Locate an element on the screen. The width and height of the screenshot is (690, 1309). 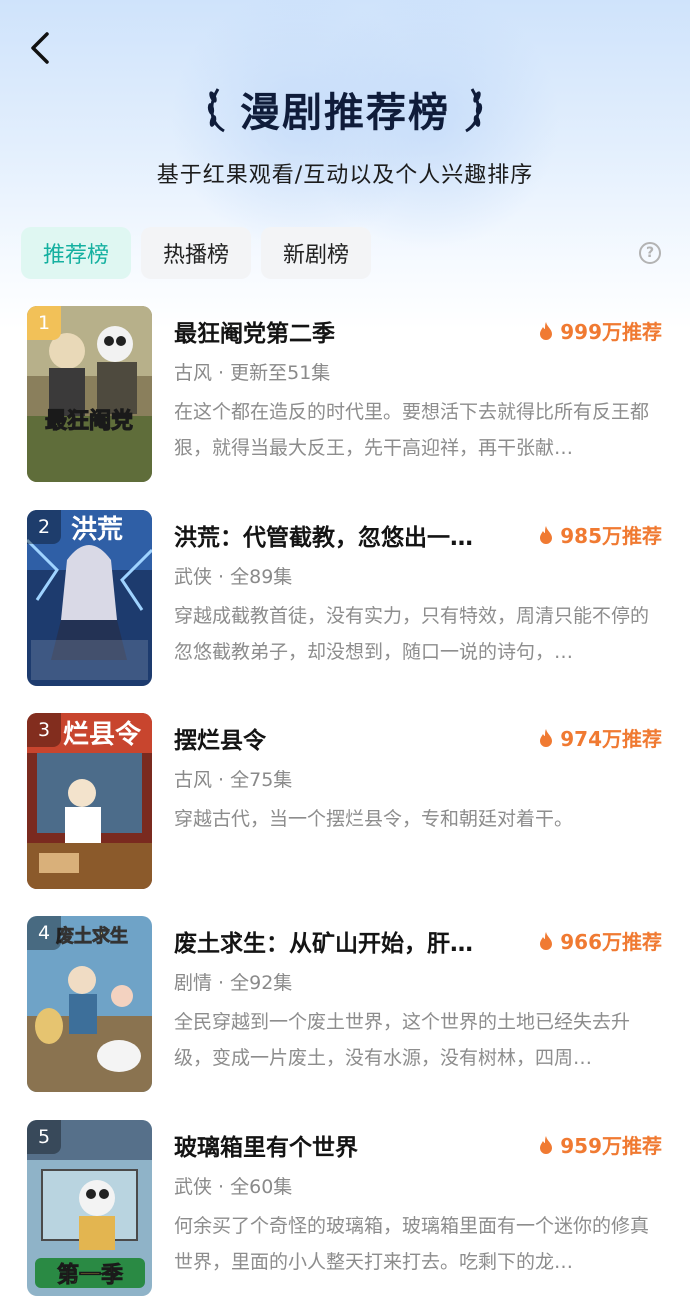
drama-meta: 古风 · 全75集 is located at coordinates (233, 780).